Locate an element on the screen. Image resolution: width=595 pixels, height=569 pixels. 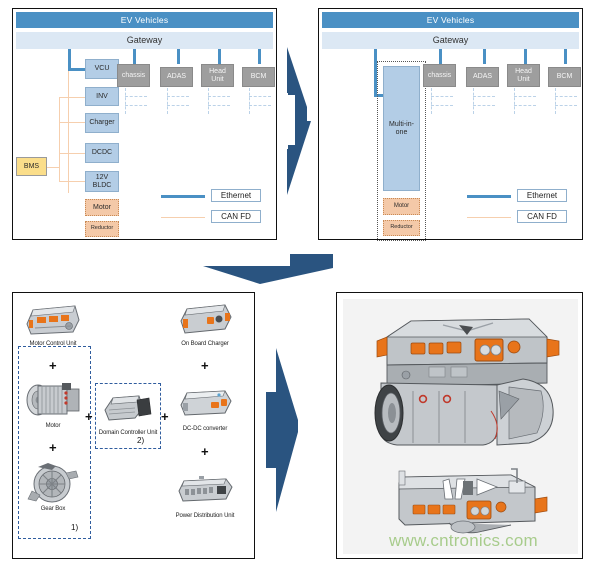
ecu-label: VCU is located at coordinates (102, 69).